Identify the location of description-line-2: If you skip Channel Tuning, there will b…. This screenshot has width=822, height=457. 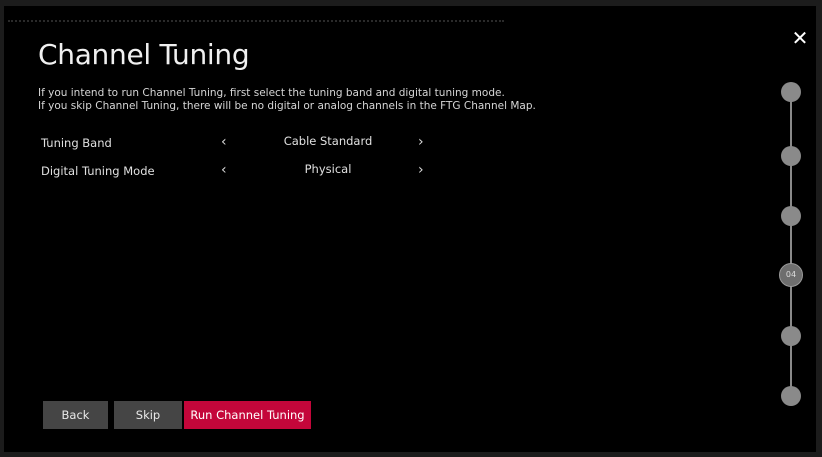
(287, 106).